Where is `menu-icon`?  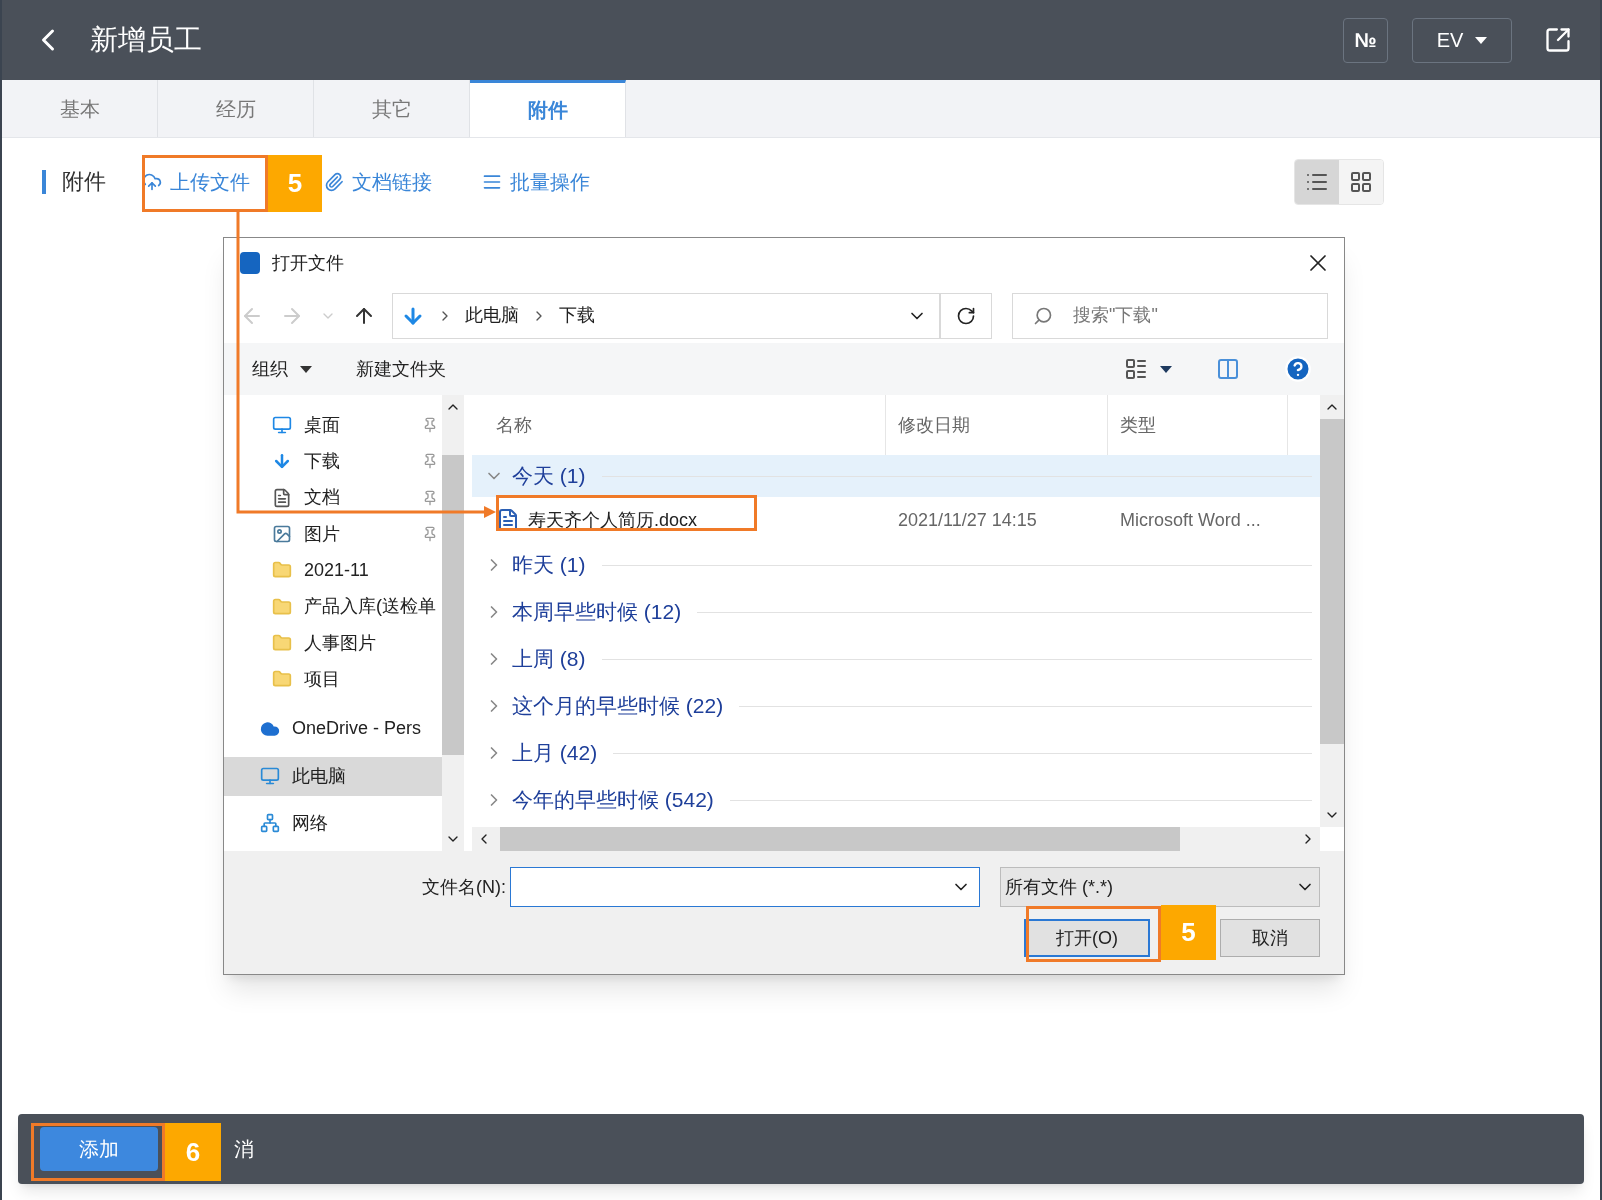 menu-icon is located at coordinates (492, 182).